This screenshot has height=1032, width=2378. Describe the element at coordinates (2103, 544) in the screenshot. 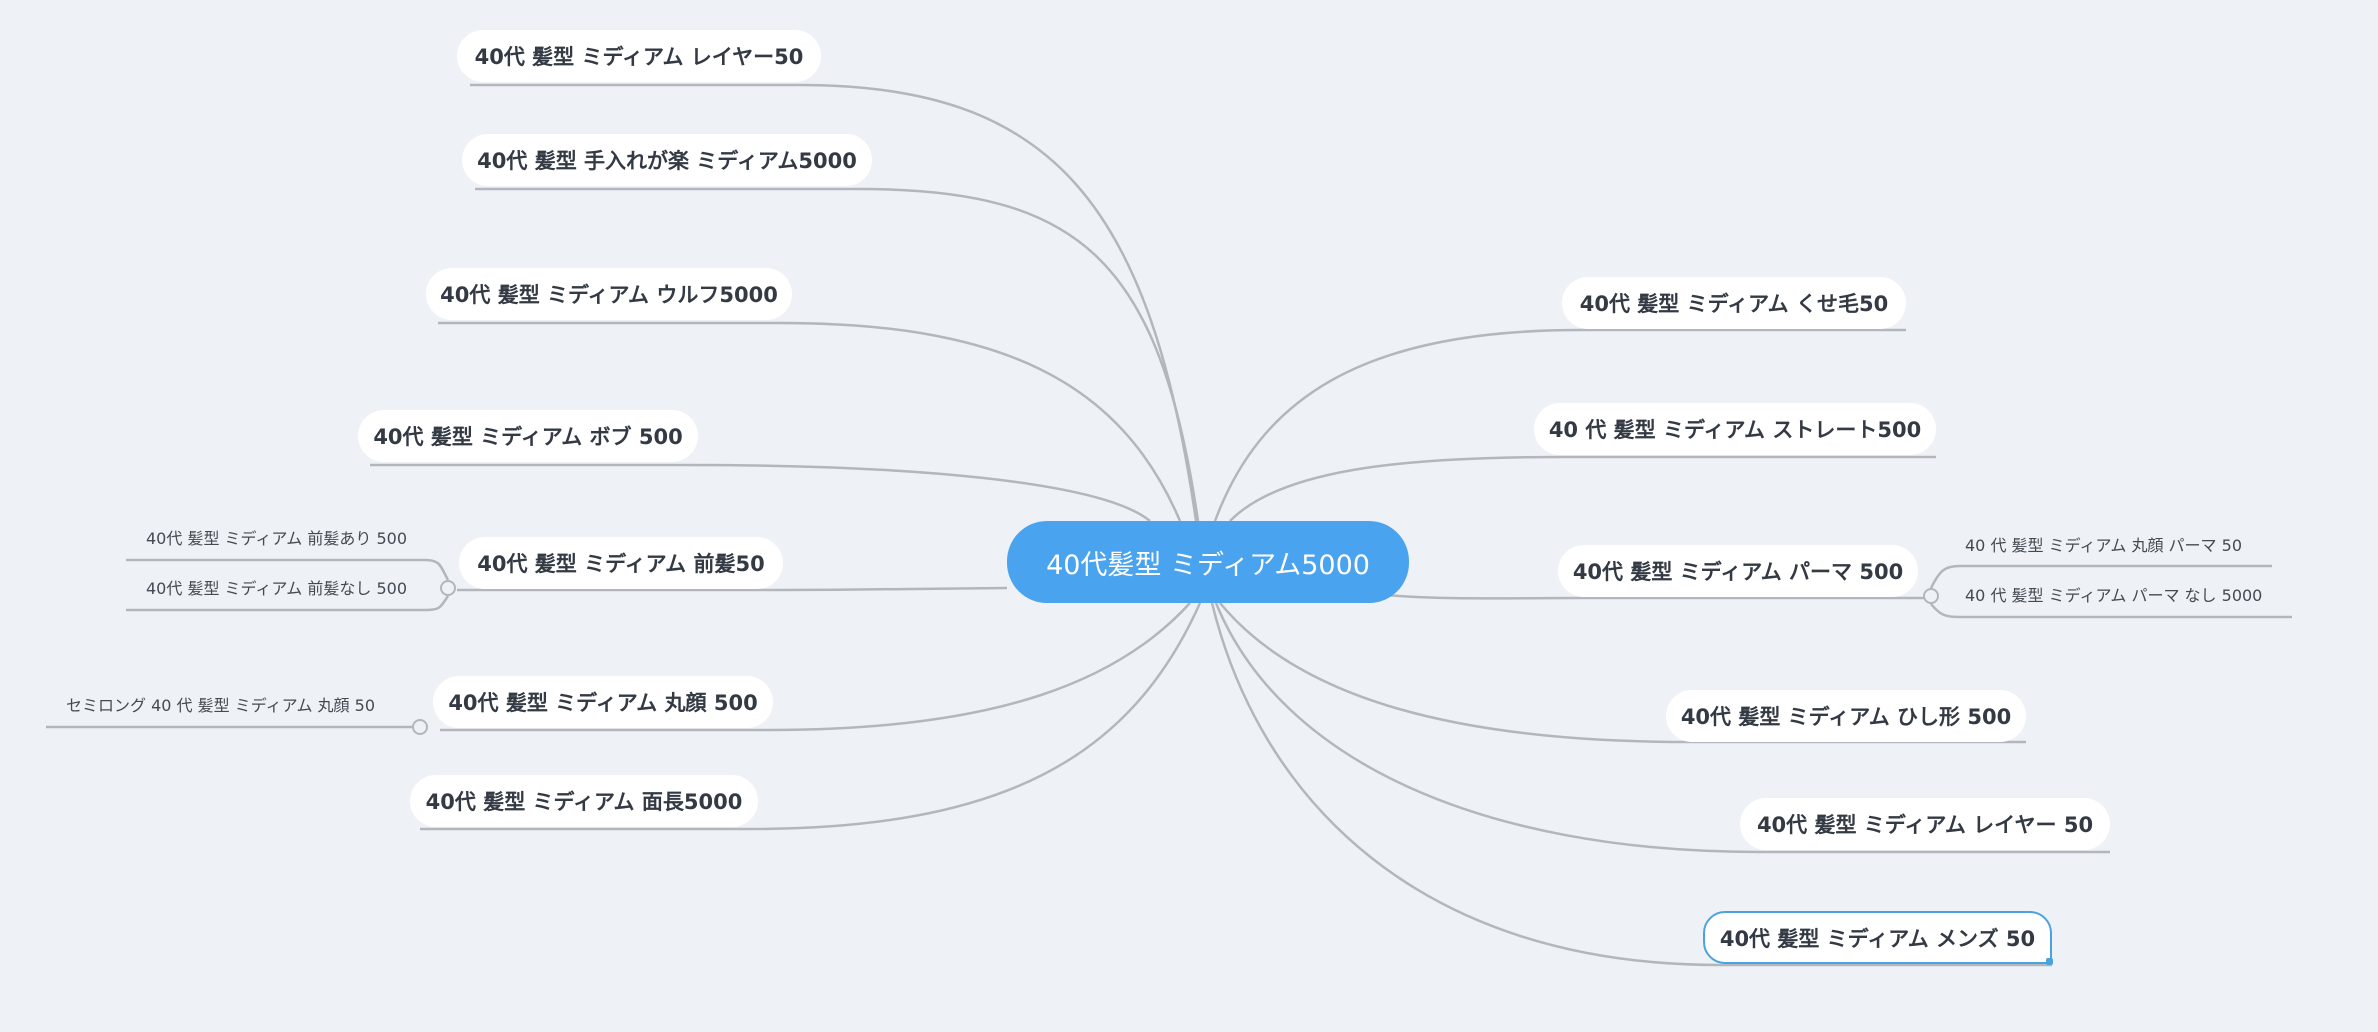

I see `subtopic-round-perm: 40 代 髪型 ミディアム 丸顔 パーマ 50` at that location.